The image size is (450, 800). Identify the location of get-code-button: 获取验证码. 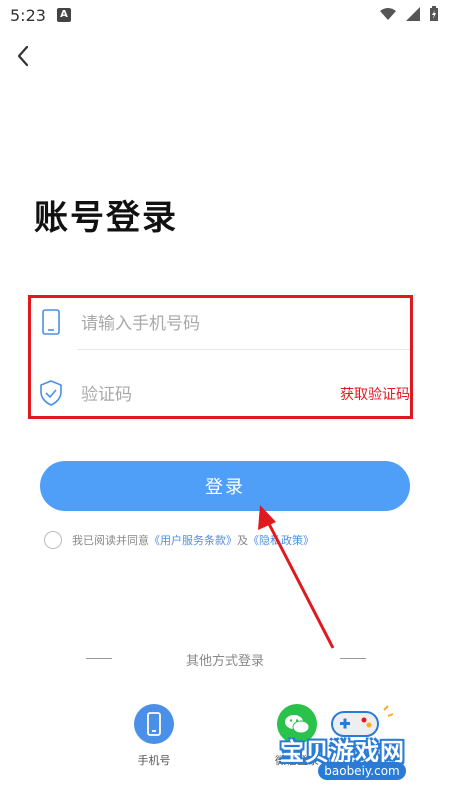
(375, 394).